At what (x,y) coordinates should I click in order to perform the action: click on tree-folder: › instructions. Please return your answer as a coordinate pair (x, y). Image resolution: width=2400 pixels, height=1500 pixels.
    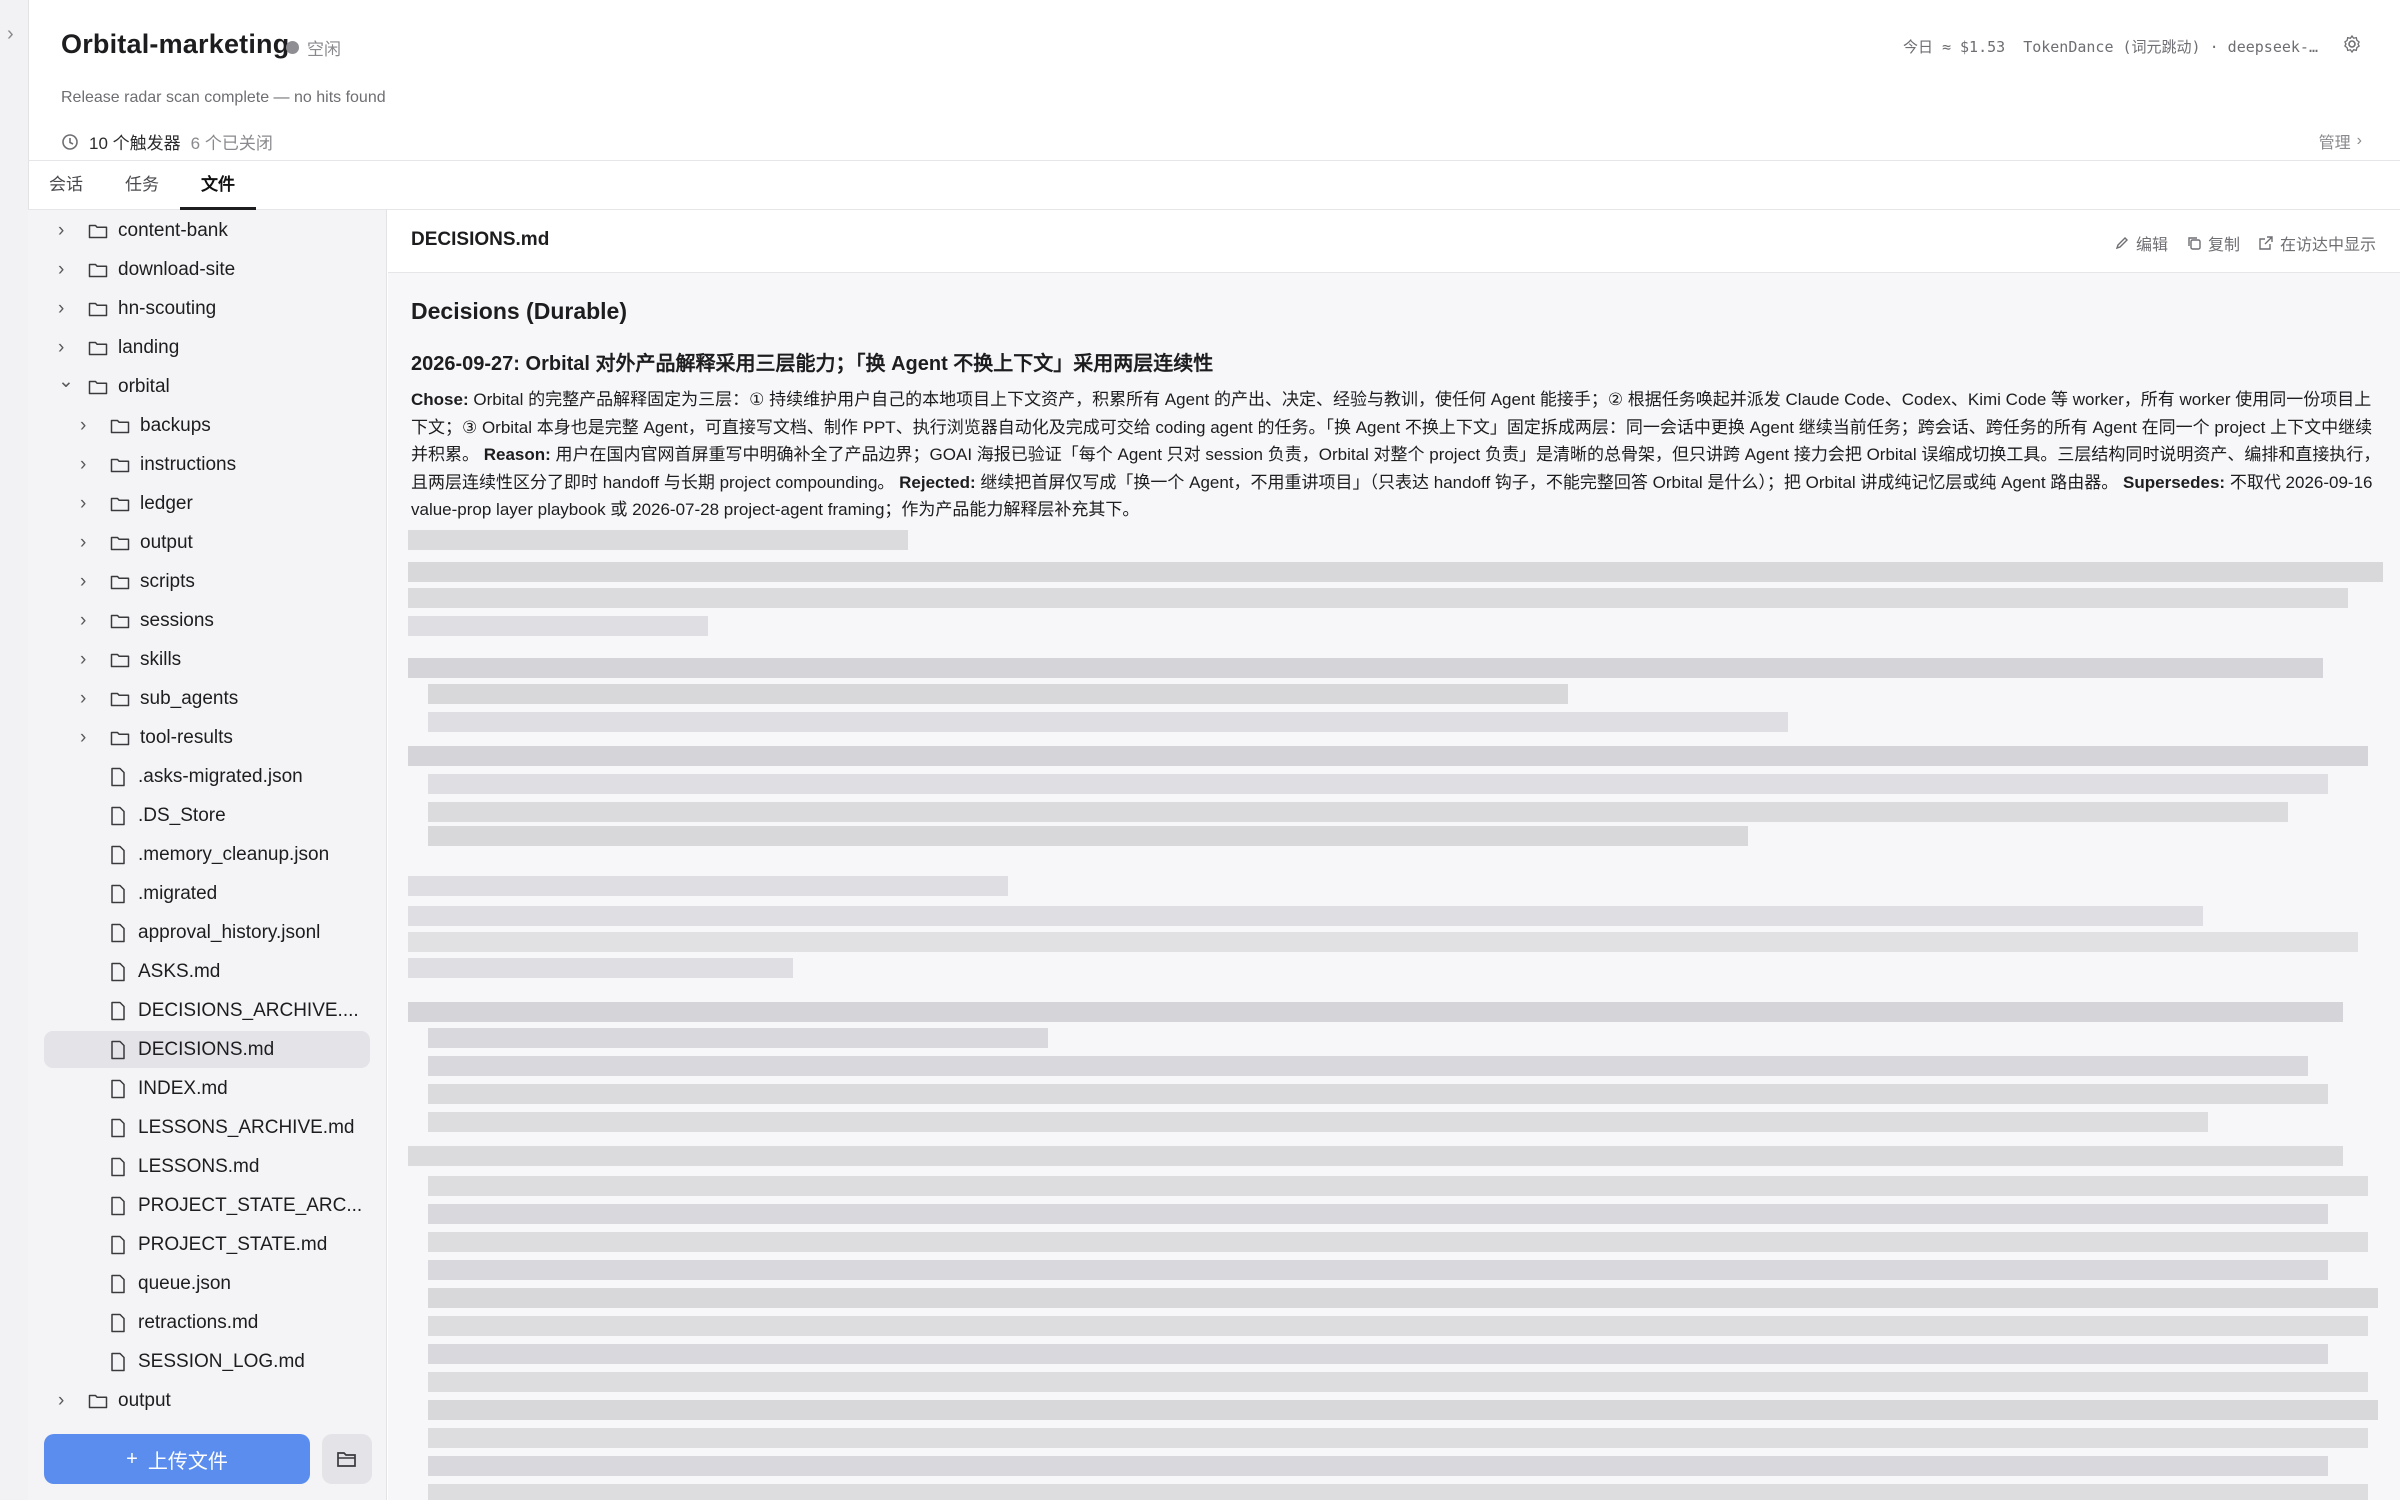
    Looking at the image, I should click on (207, 464).